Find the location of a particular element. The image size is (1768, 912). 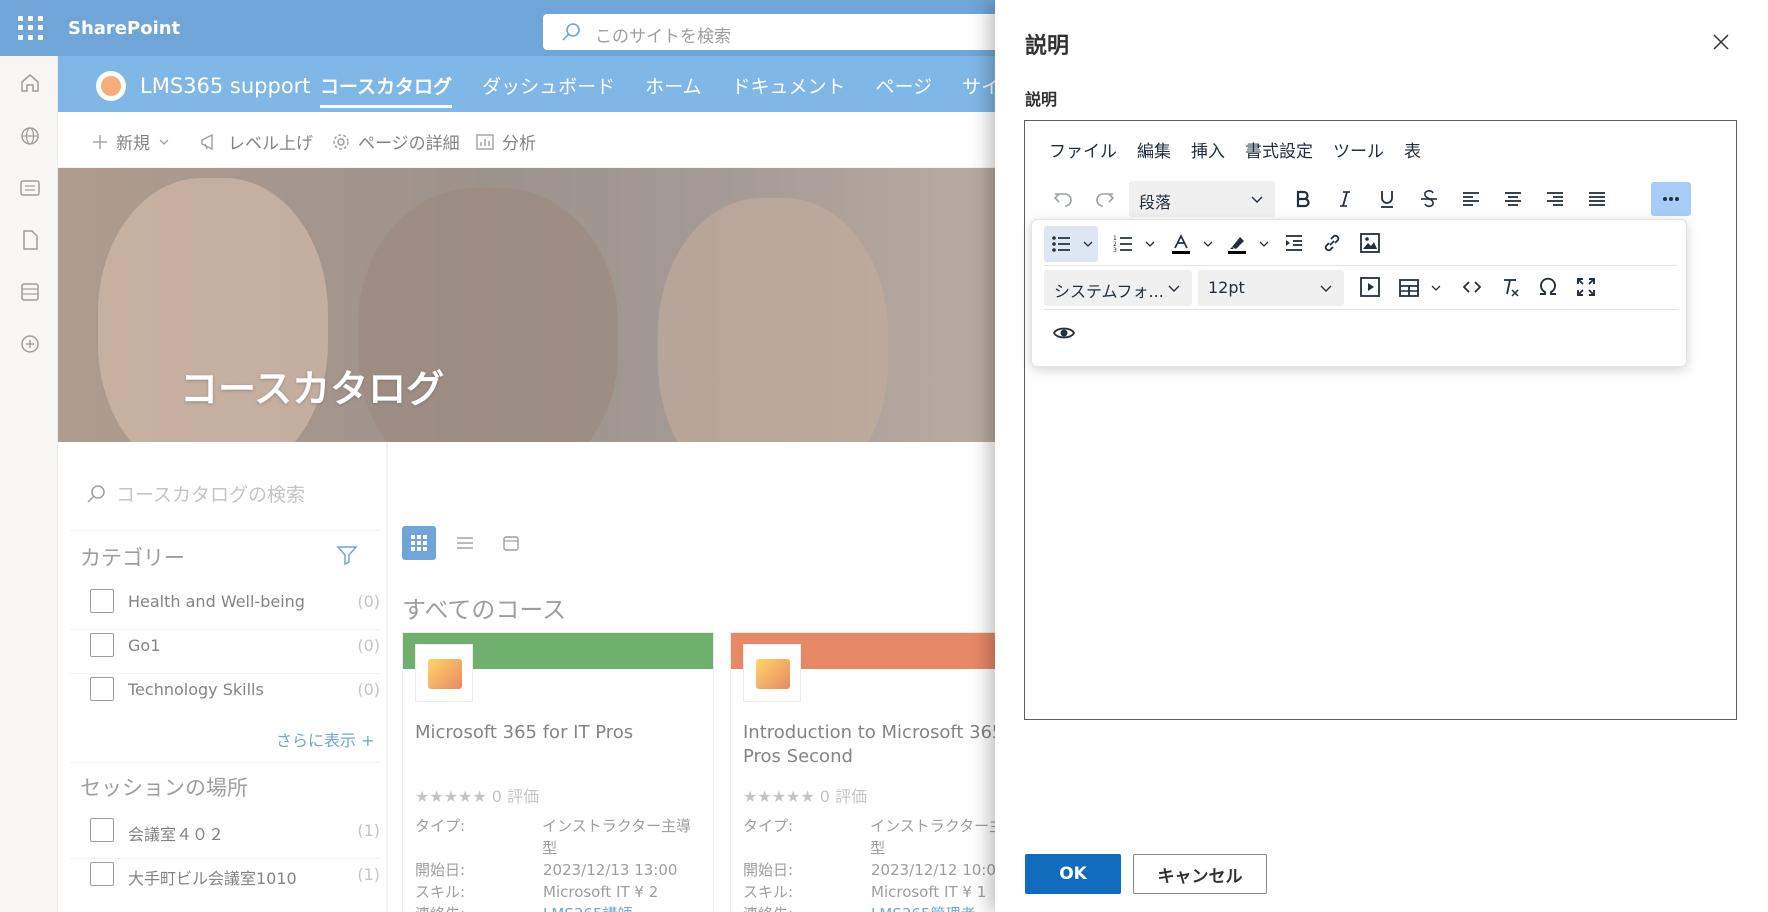

table-split-button is located at coordinates (1419, 288).